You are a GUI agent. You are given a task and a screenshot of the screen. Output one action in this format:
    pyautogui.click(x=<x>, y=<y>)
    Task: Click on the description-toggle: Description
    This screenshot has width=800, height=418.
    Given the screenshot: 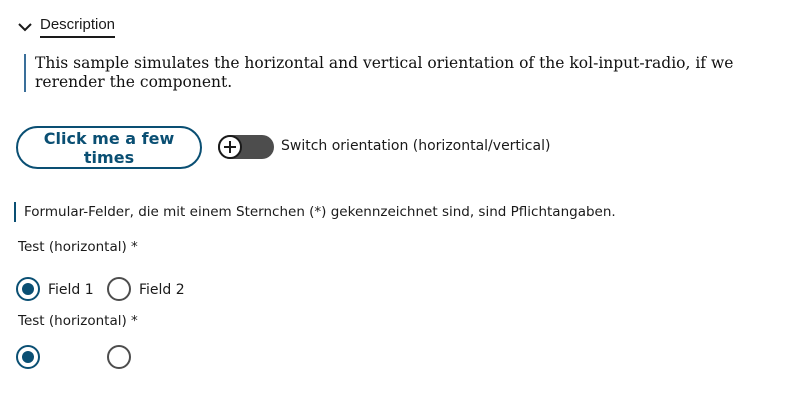 What is the action you would take?
    pyautogui.click(x=66, y=27)
    